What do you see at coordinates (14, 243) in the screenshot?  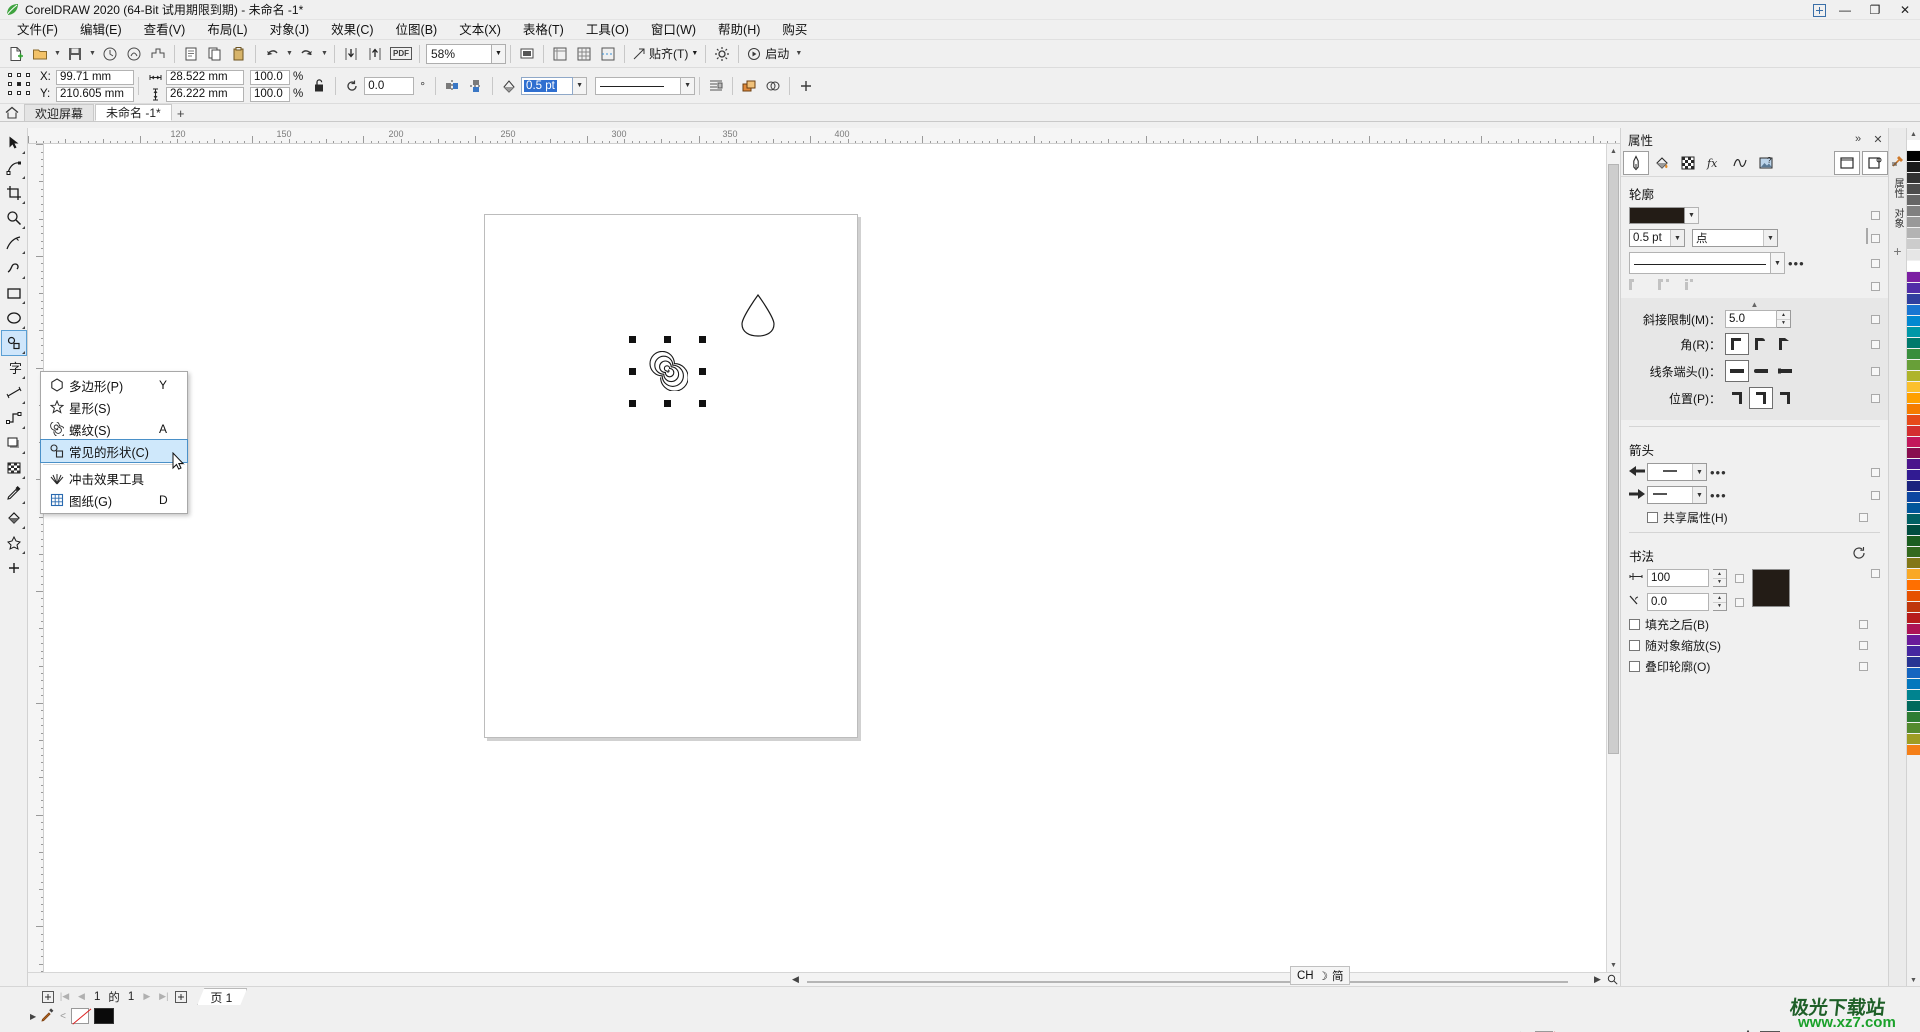 I see `tool-freehand` at bounding box center [14, 243].